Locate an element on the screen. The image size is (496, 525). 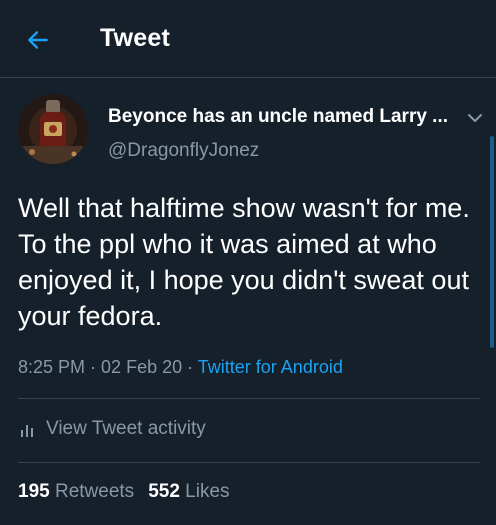
retweets-count: 195 is located at coordinates (34, 491).